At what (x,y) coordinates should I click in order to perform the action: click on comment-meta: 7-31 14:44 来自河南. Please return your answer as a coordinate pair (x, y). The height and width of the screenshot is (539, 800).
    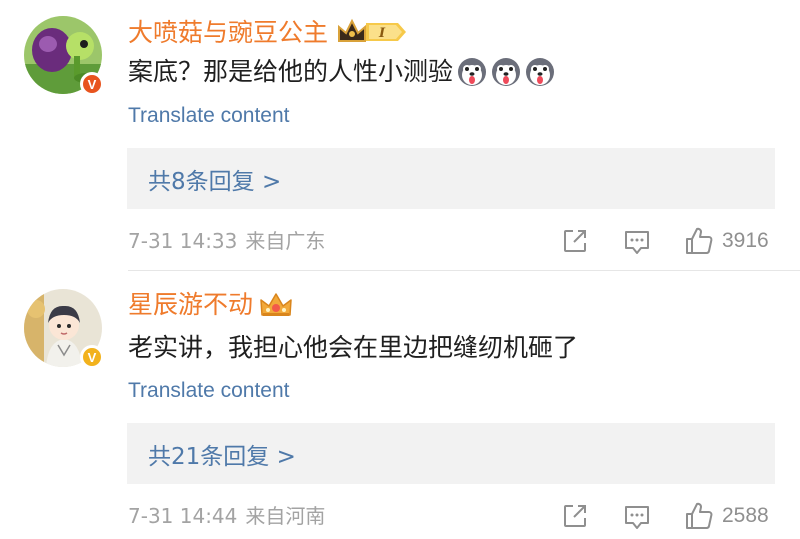
    Looking at the image, I should click on (226, 516).